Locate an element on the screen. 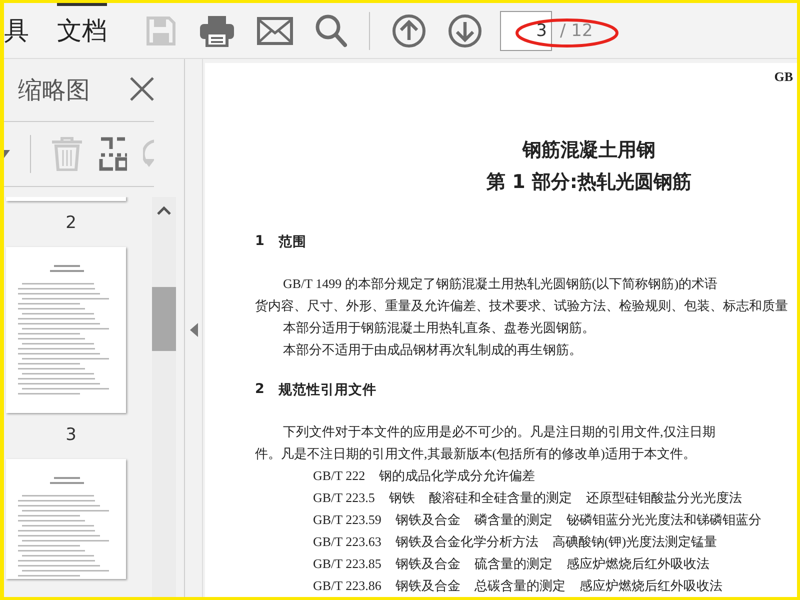 Image resolution: width=800 pixels, height=600 pixels. paragraph-line: GB/T 1499 的本部分规定了钢筋混凝土用热轧光圆钢筋(以下简称钢筋)的术语 is located at coordinates (500, 284).